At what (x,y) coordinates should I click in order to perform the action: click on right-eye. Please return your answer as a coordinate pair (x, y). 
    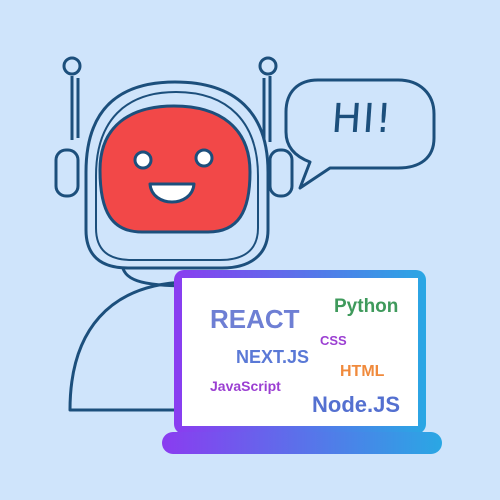
    Looking at the image, I should click on (204, 158).